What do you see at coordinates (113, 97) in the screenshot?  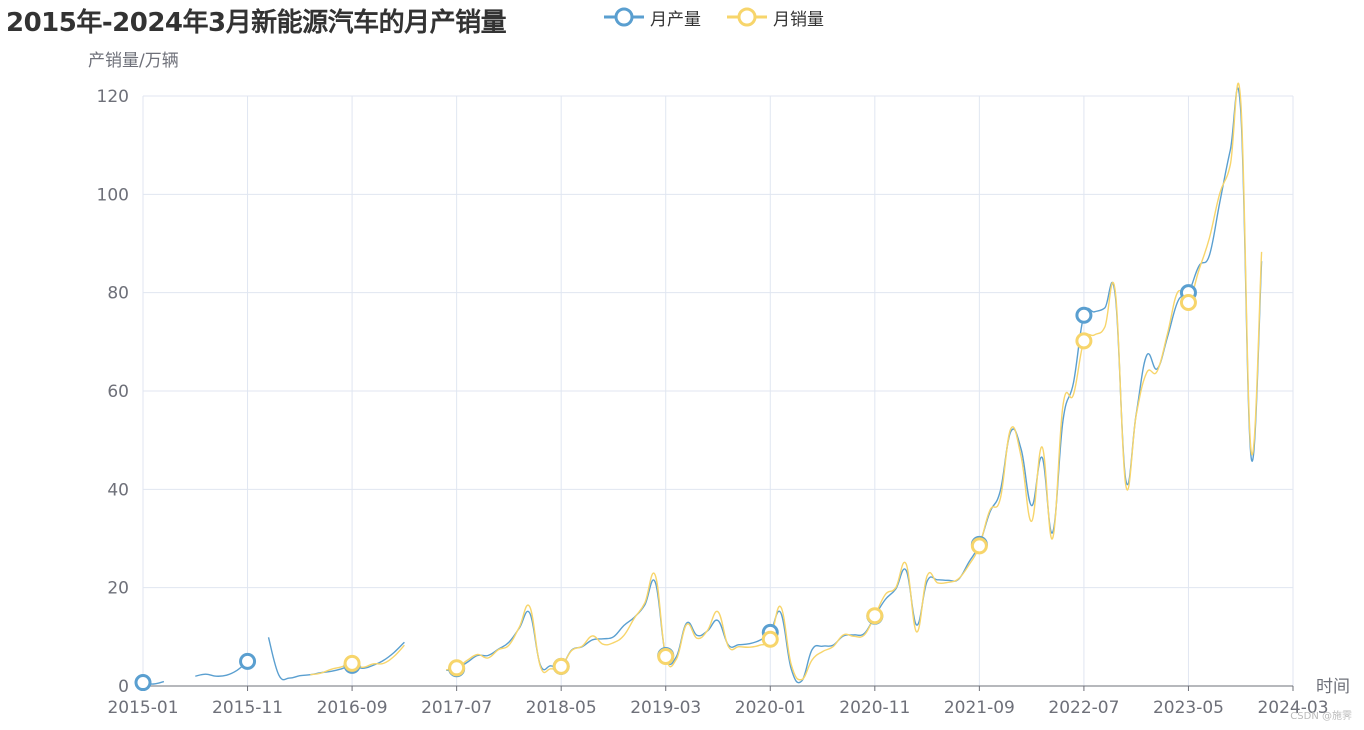 I see `y-tick-label: 120` at bounding box center [113, 97].